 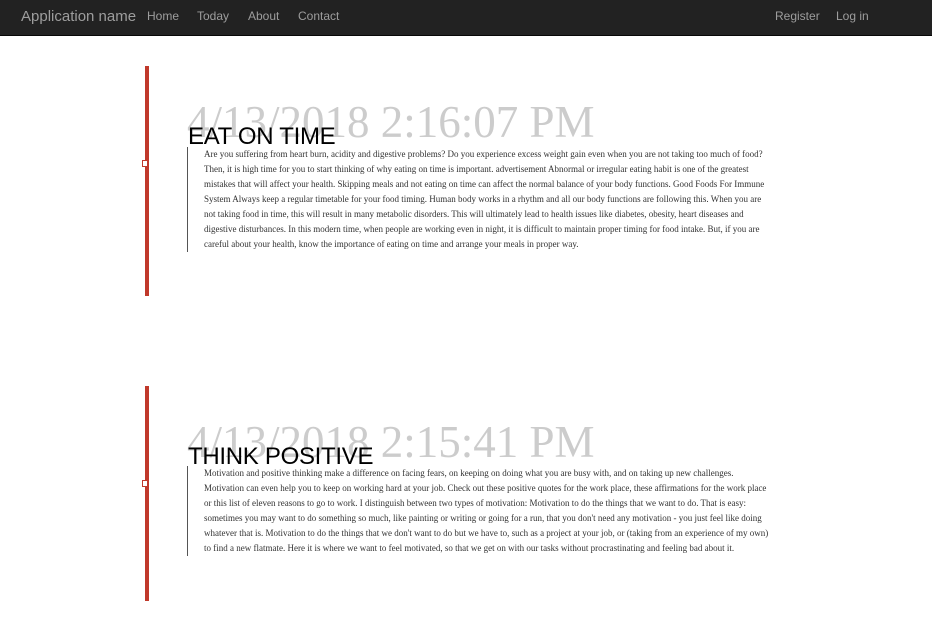 What do you see at coordinates (263, 16) in the screenshot?
I see `nav-about-link: About` at bounding box center [263, 16].